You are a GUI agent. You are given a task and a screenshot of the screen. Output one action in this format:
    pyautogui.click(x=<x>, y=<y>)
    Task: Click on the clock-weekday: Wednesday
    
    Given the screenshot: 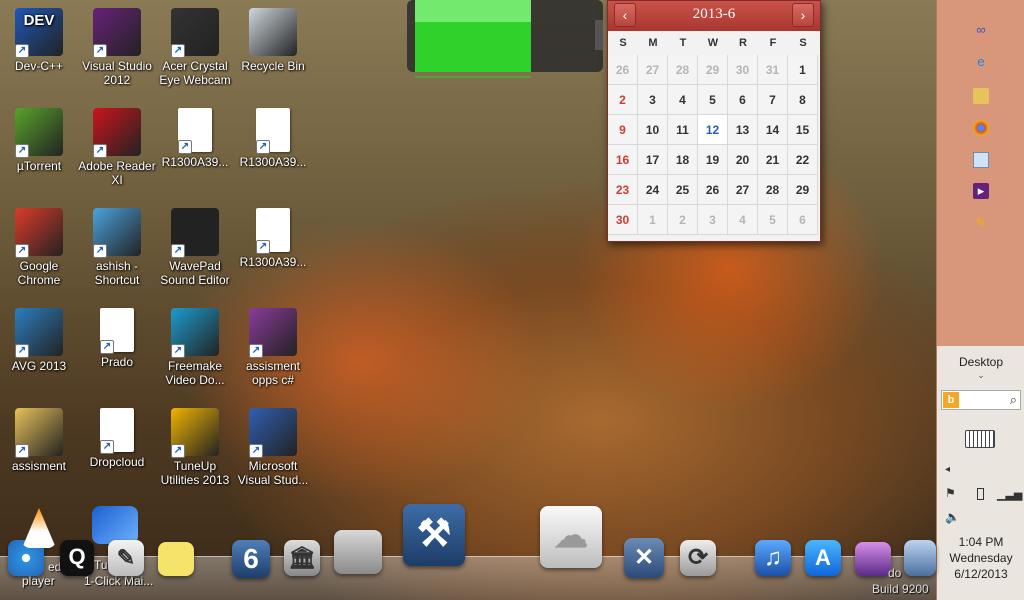 What is the action you would take?
    pyautogui.click(x=980, y=558)
    